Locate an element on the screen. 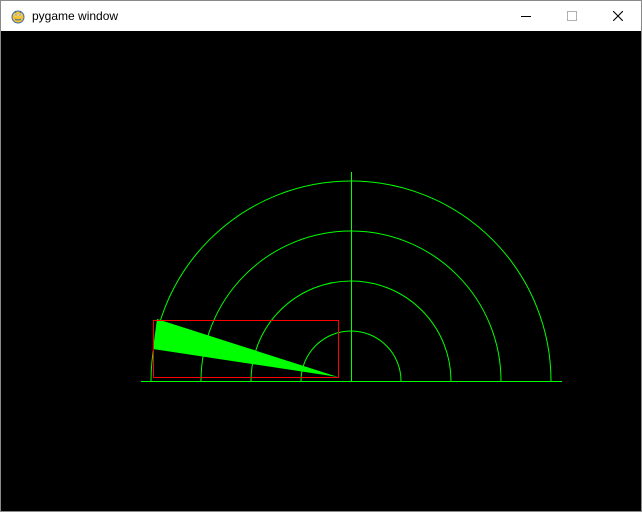 The image size is (642, 516). close-button is located at coordinates (618, 16).